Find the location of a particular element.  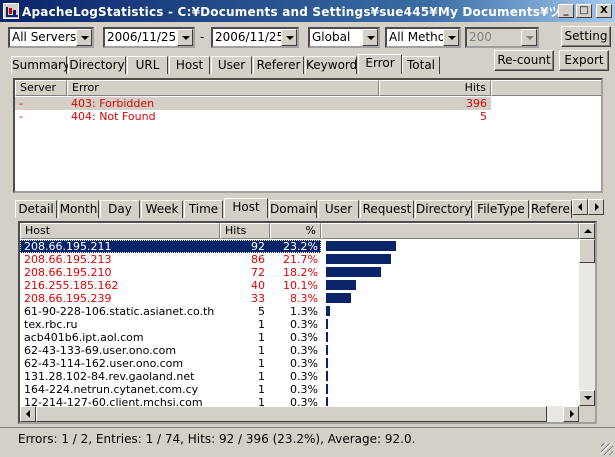

error-row: - 403: Forbidden 396 is located at coordinates (253, 103).